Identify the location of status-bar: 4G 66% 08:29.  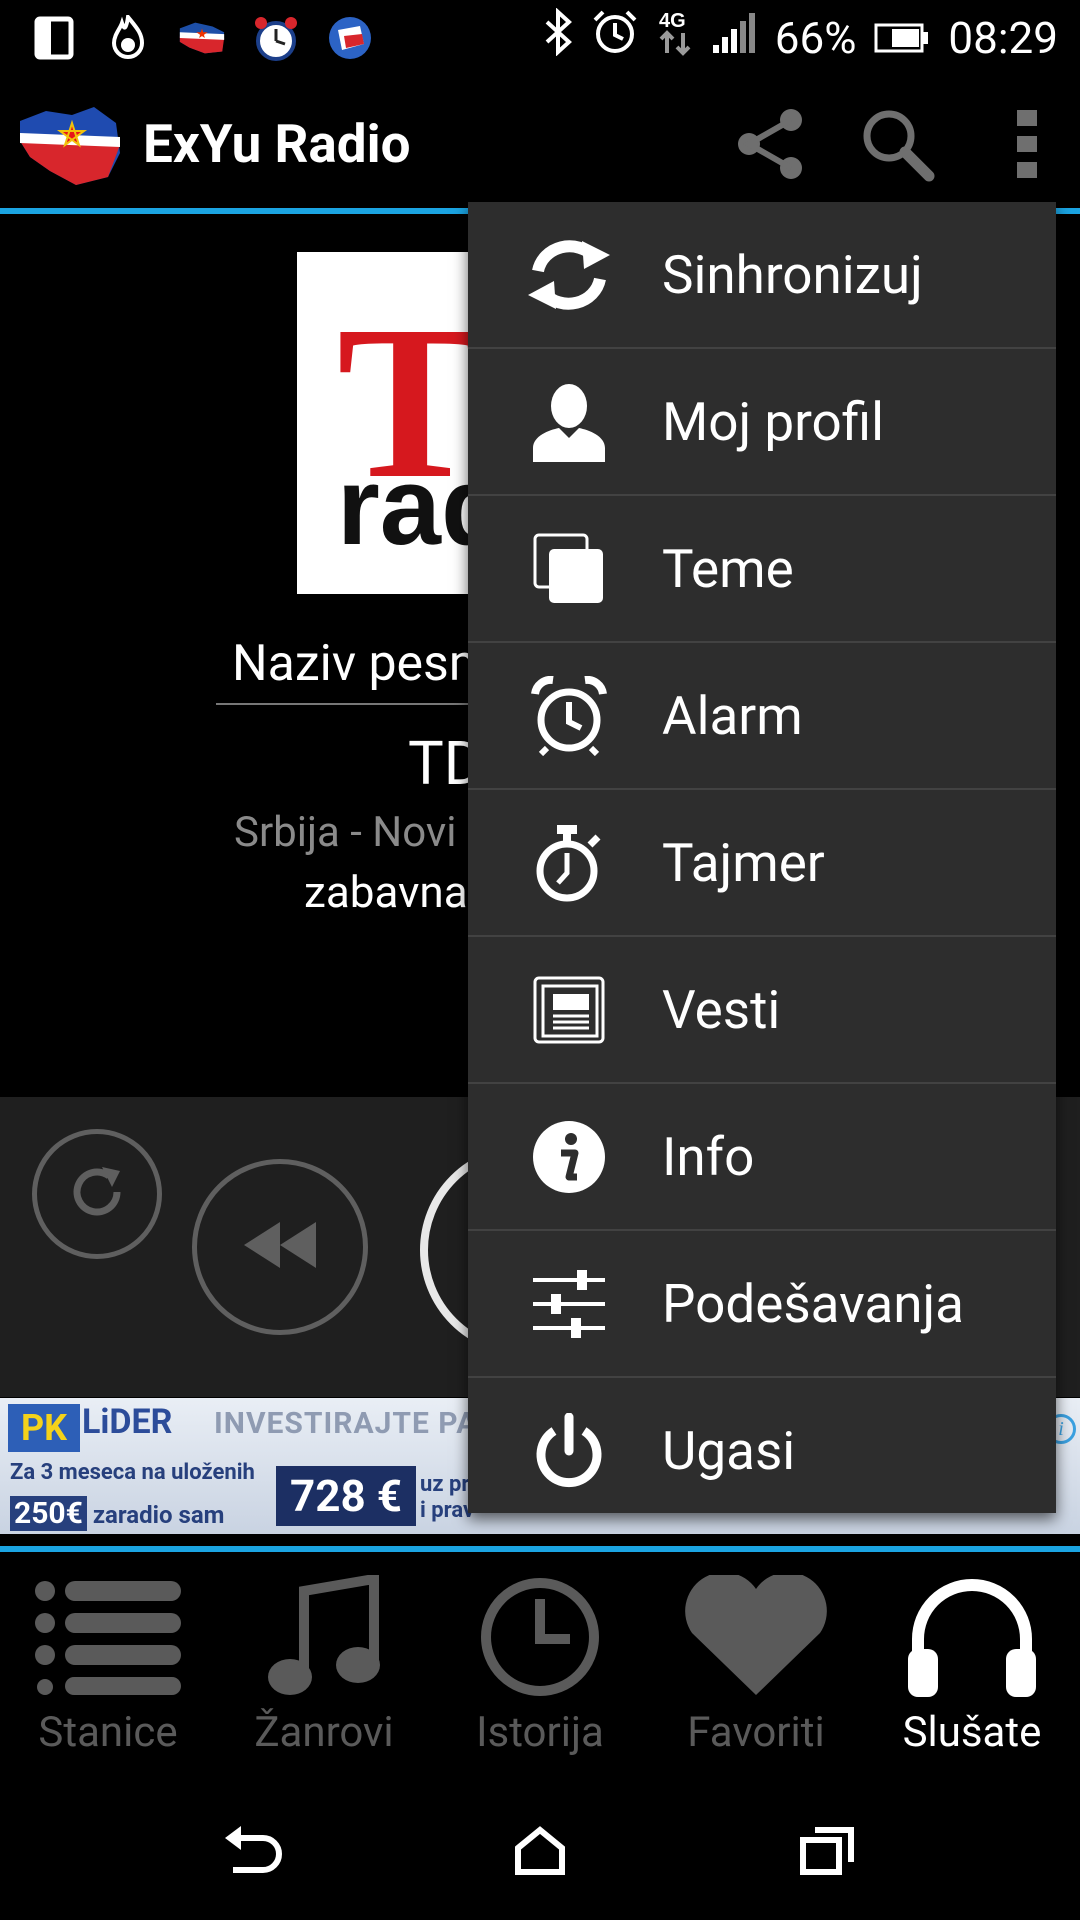
(540, 37).